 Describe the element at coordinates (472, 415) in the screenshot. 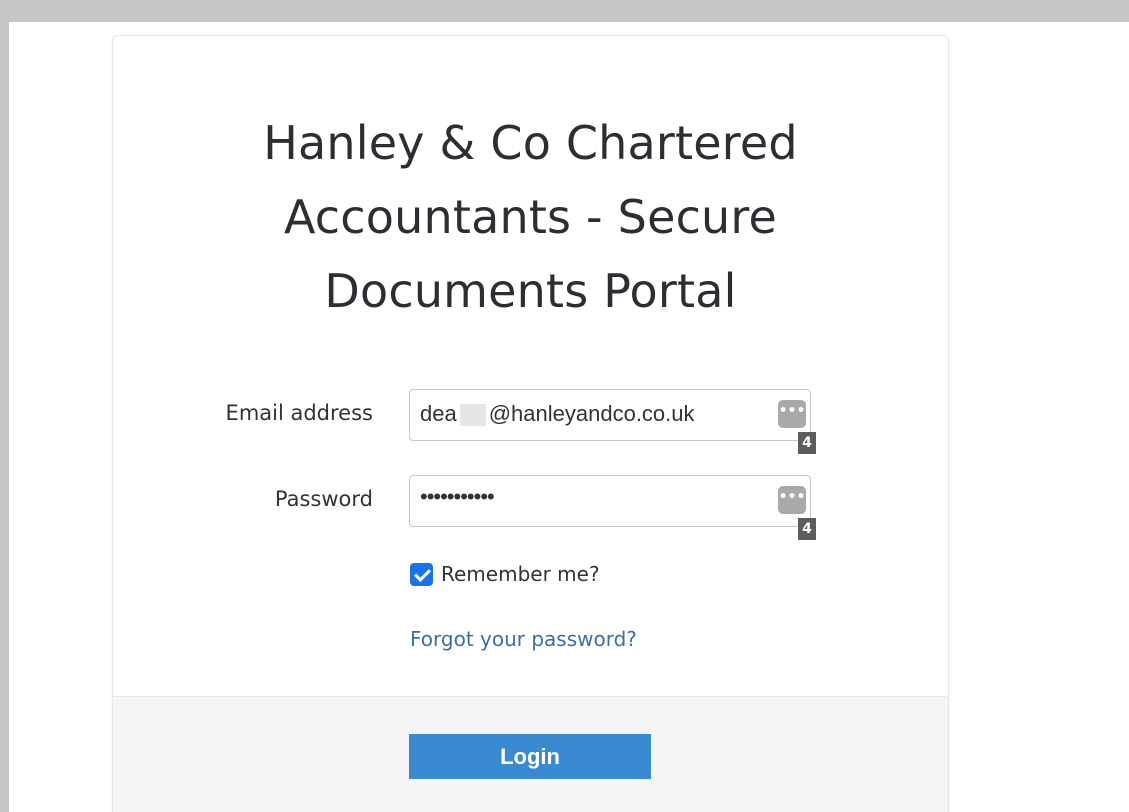

I see `redaction-box` at that location.